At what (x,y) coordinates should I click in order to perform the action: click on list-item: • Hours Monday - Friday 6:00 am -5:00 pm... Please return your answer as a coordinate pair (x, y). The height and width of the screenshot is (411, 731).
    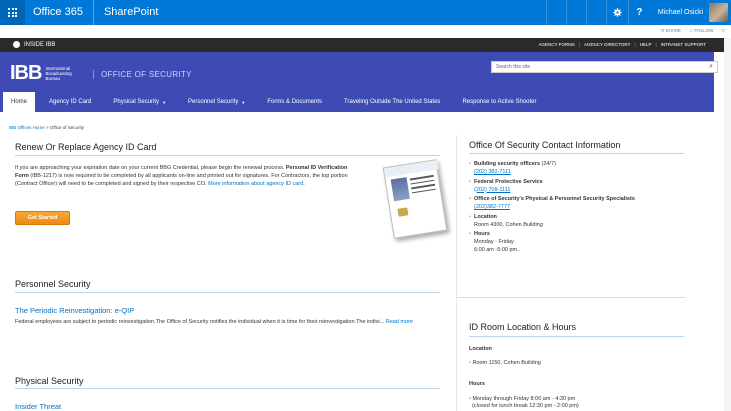
    Looking at the image, I should click on (579, 242).